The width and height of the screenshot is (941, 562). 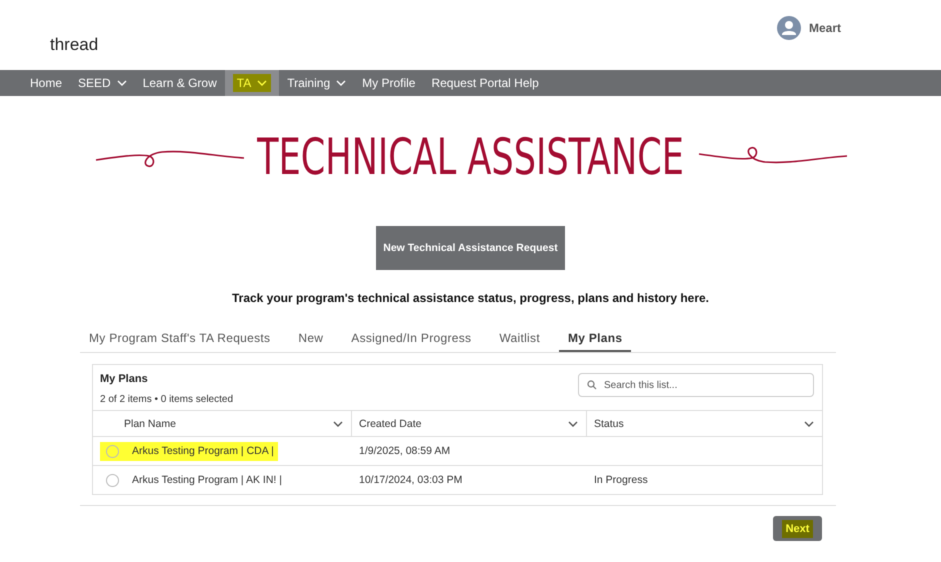 I want to click on table-cell: Arkus Testing Program | AK IN! |, so click(x=207, y=480).